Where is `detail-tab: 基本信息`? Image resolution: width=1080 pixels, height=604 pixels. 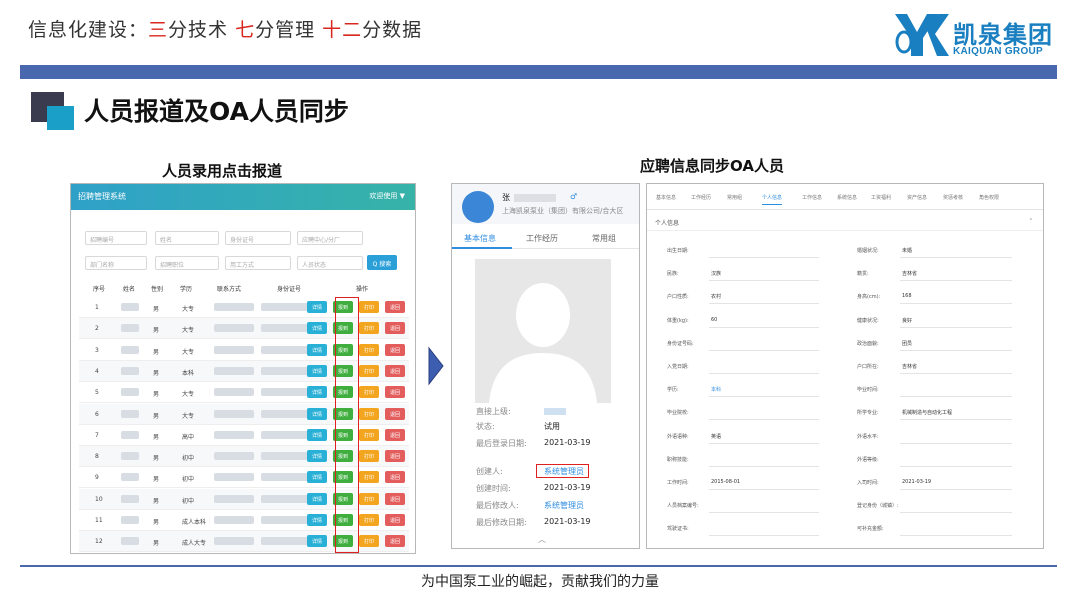 detail-tab: 基本信息 is located at coordinates (666, 197).